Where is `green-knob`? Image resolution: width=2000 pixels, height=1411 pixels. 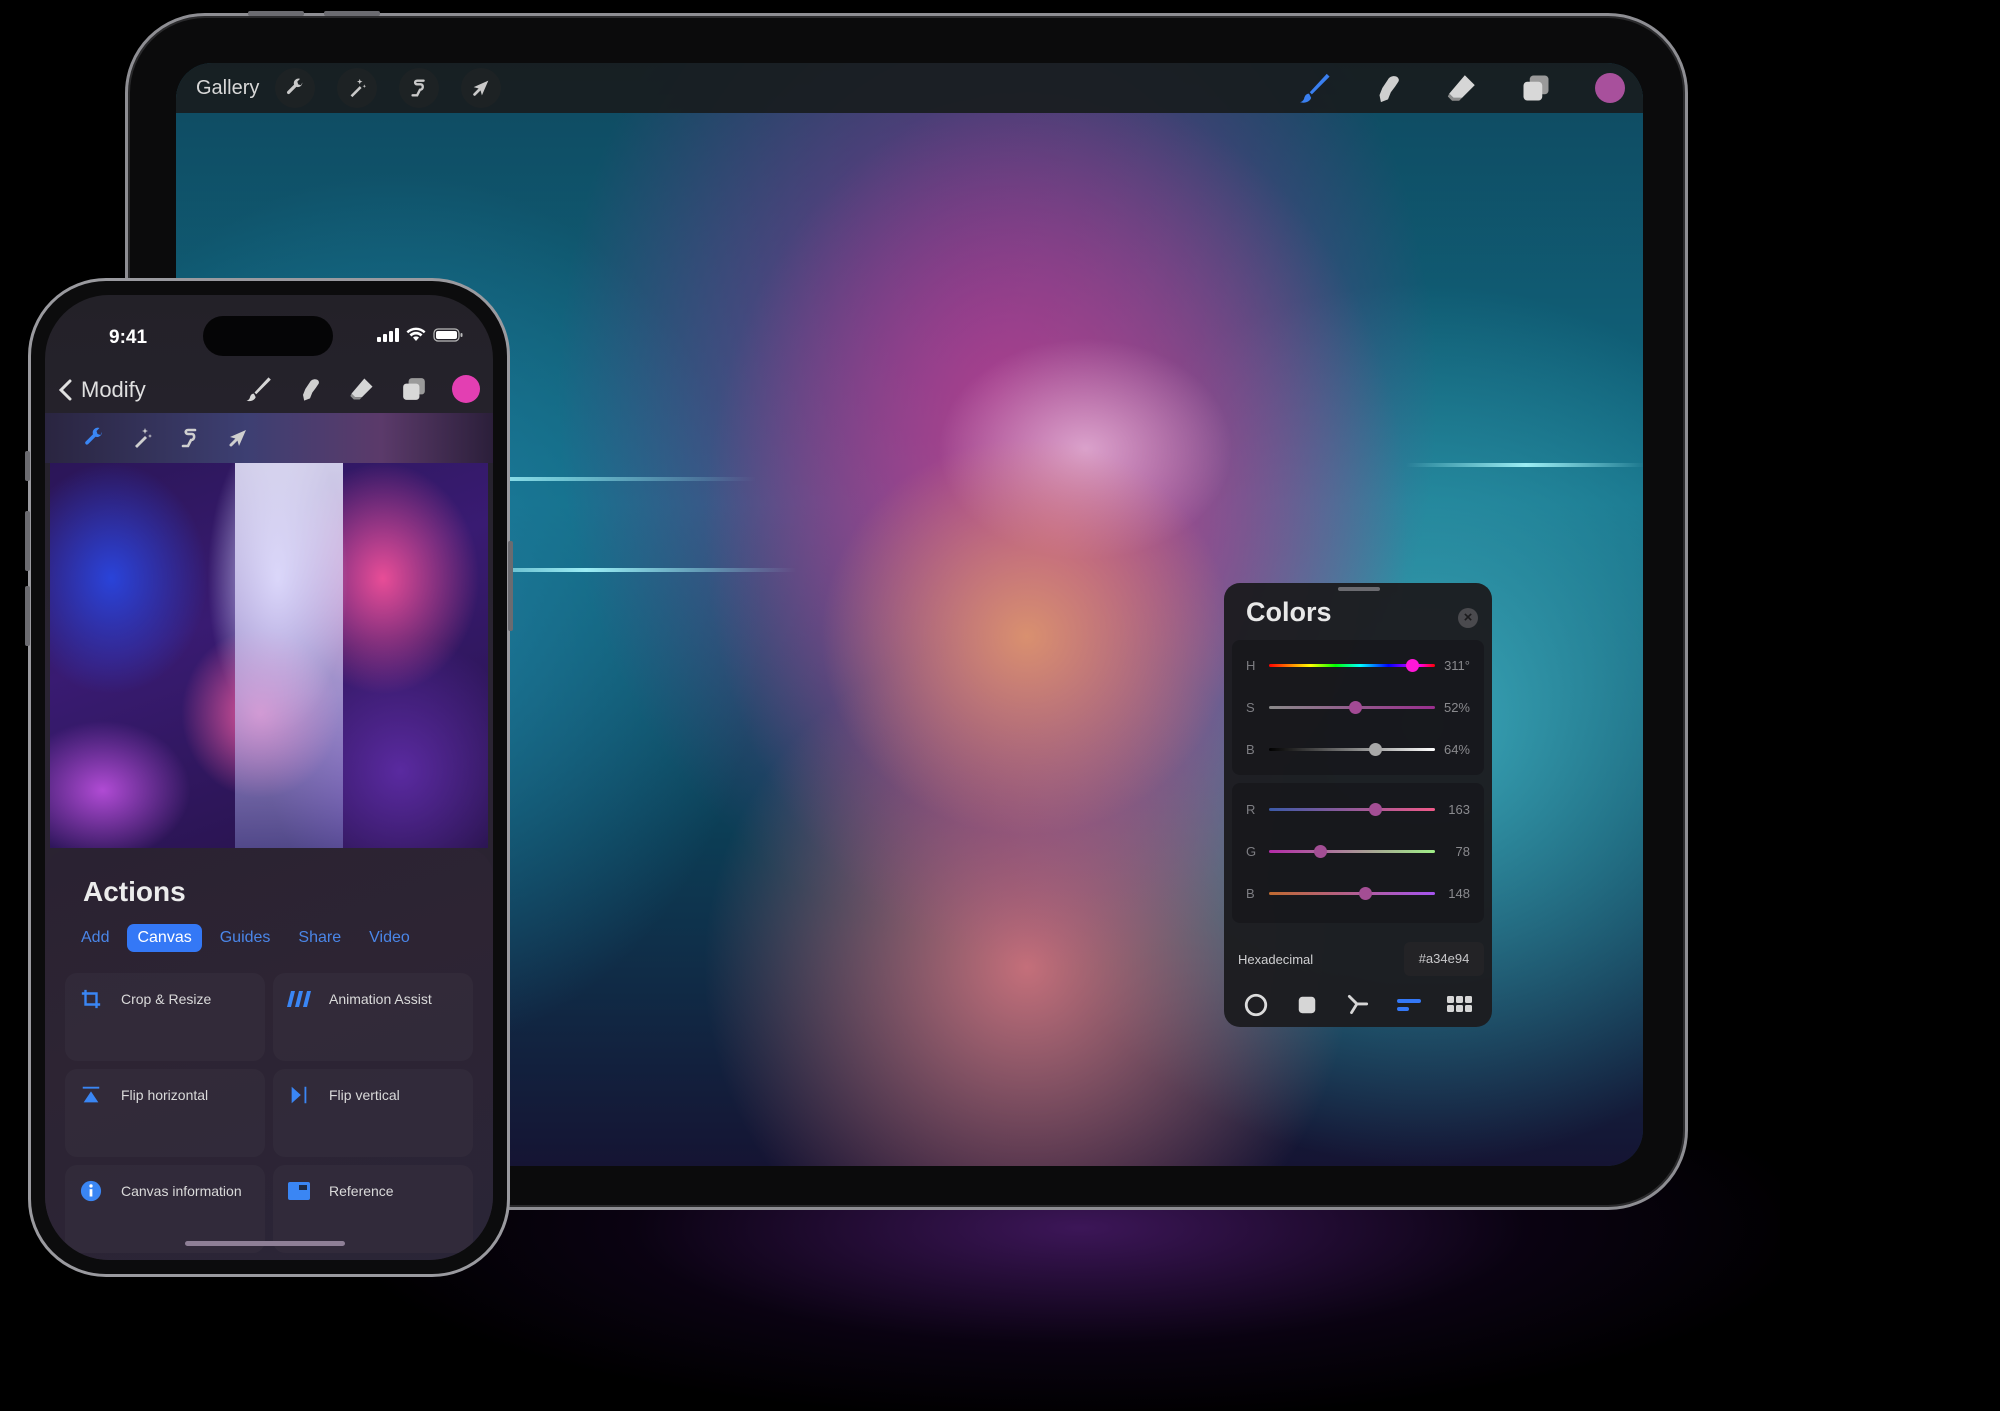 green-knob is located at coordinates (1320, 851).